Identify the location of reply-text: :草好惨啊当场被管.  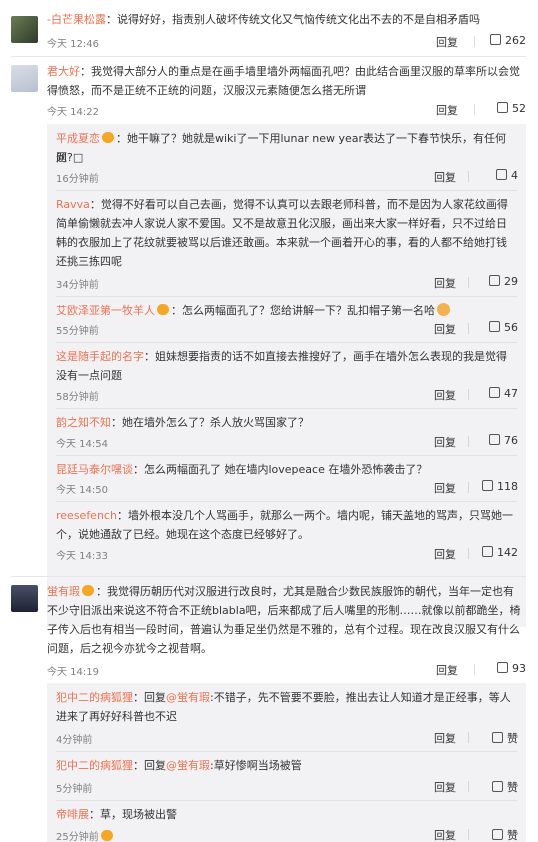
(256, 765).